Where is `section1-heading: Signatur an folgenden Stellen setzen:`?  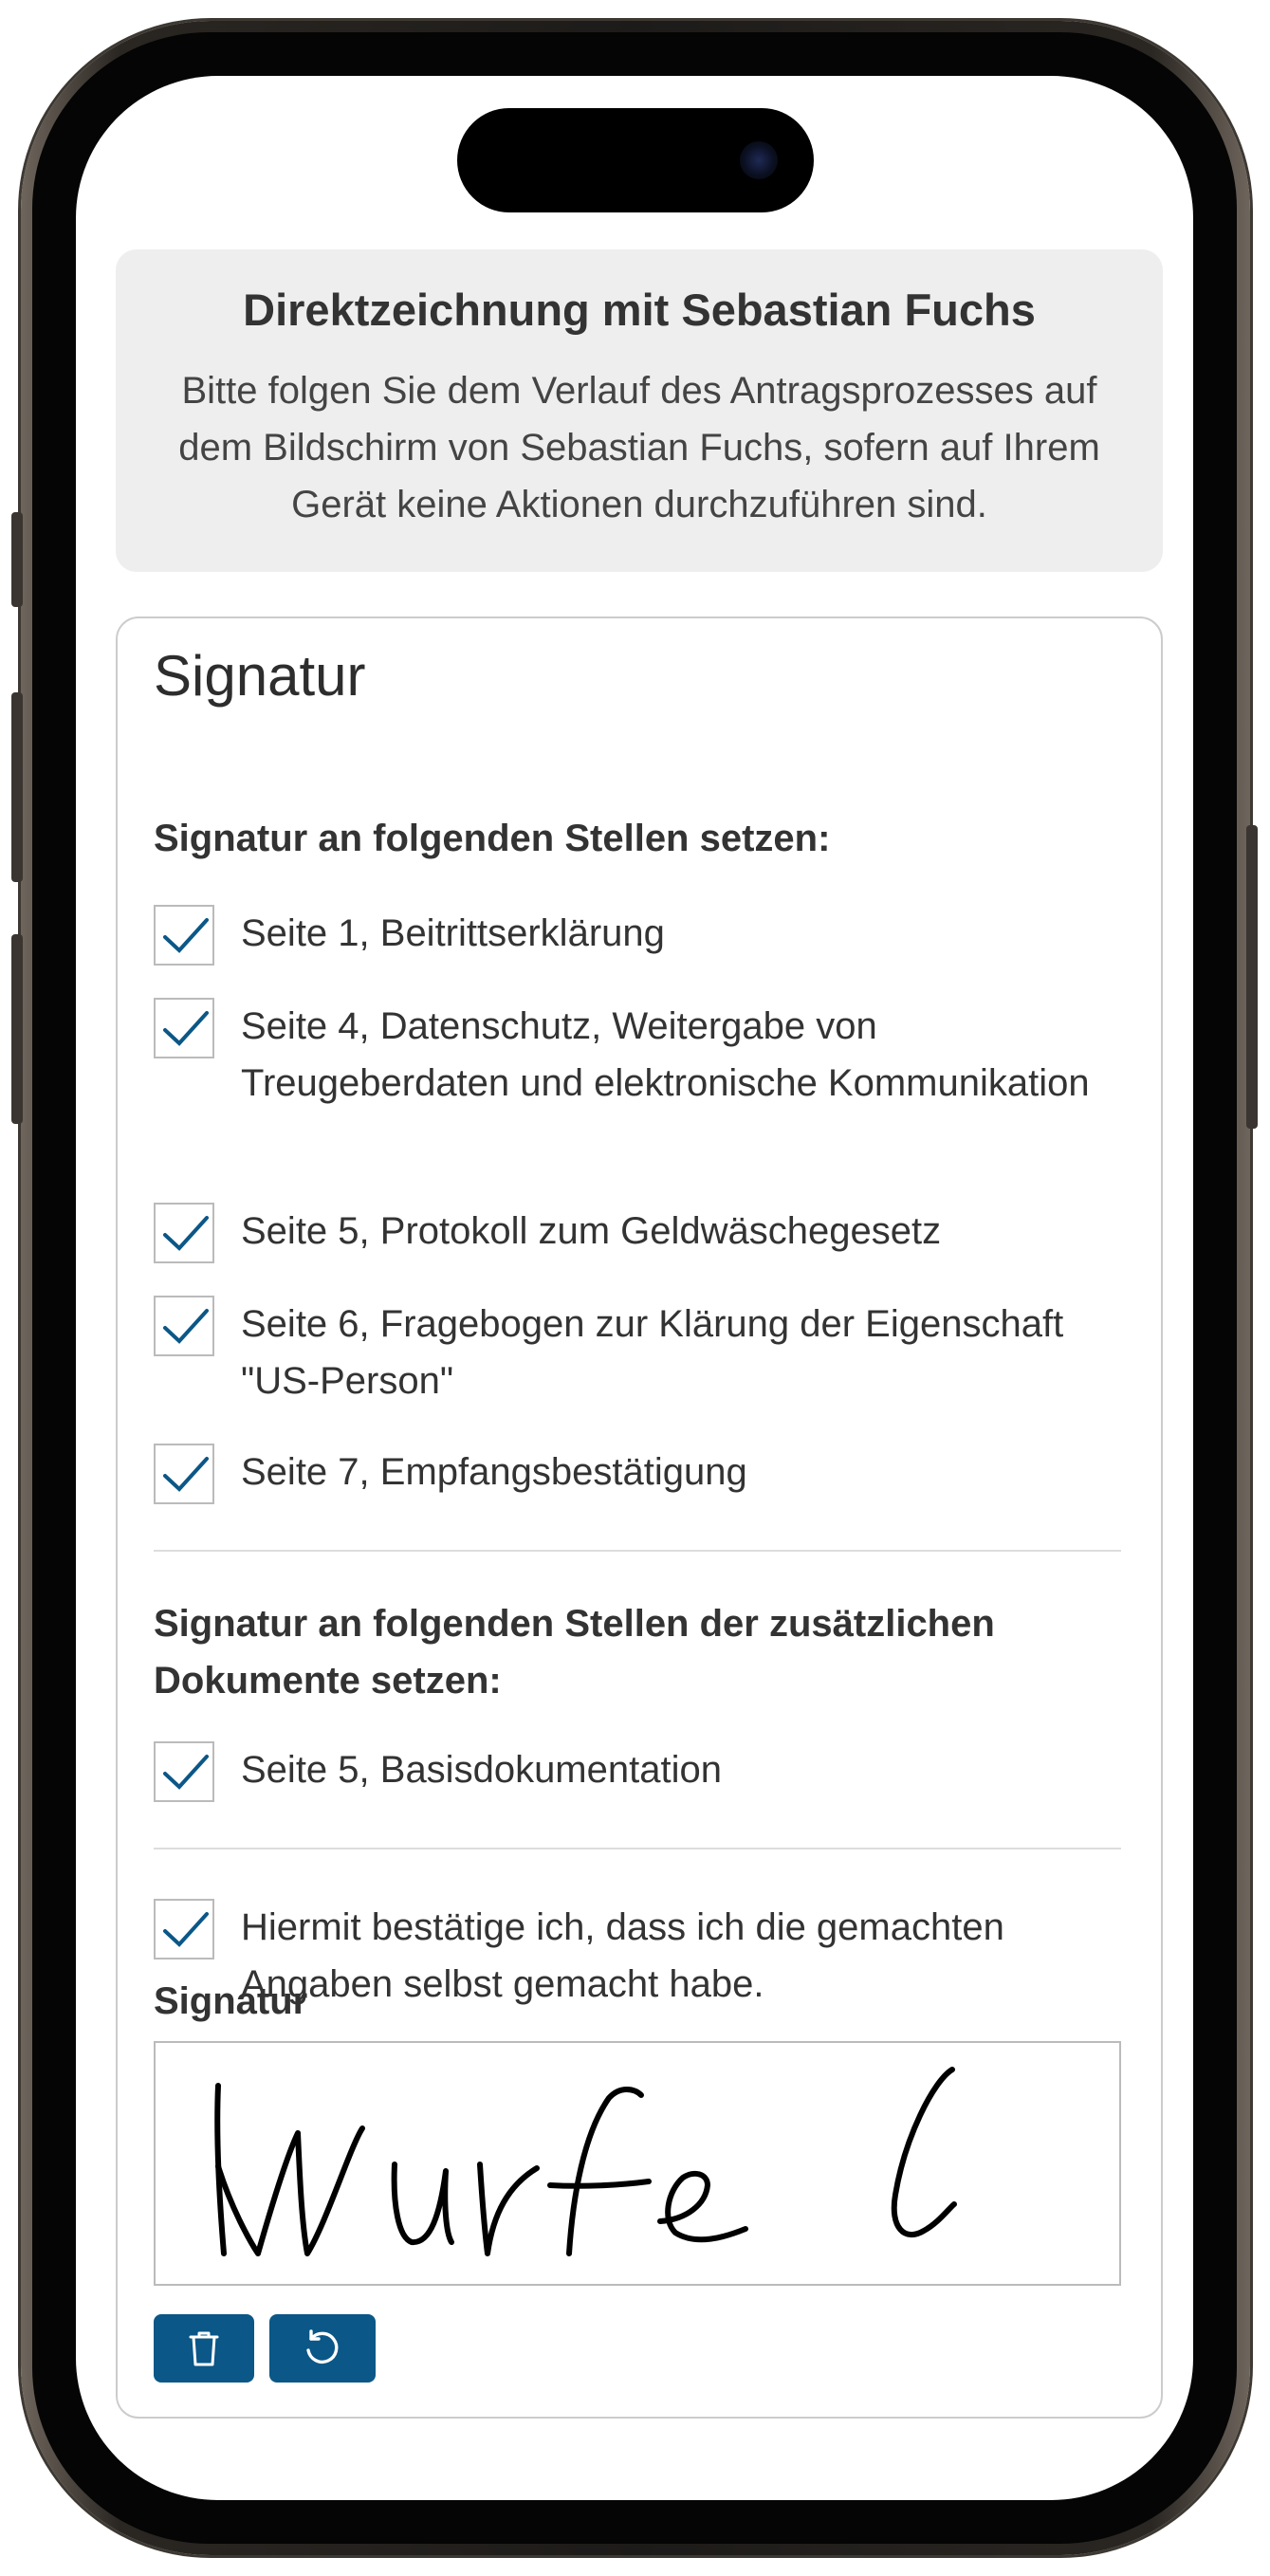 section1-heading: Signatur an folgenden Stellen setzen: is located at coordinates (492, 838).